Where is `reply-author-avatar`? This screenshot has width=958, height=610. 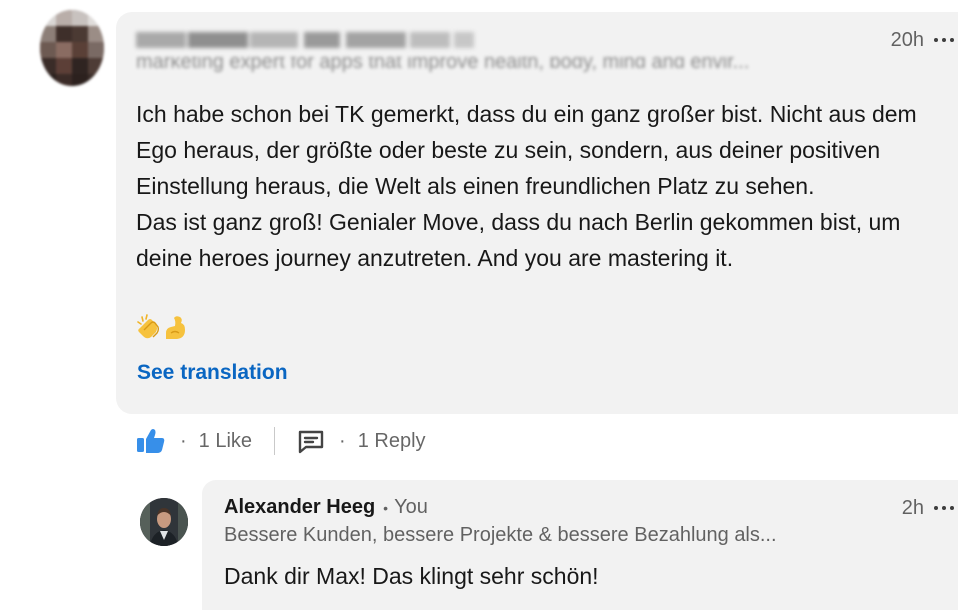 reply-author-avatar is located at coordinates (164, 522).